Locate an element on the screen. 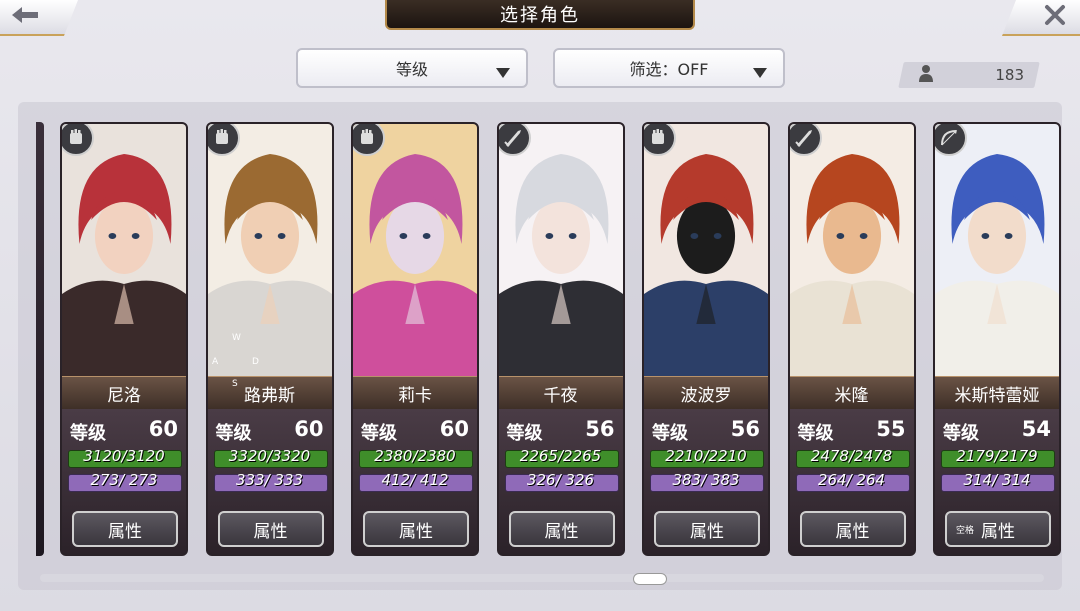 This screenshot has height=611, width=1080. mp-value: 333/ 333 is located at coordinates (269, 480).